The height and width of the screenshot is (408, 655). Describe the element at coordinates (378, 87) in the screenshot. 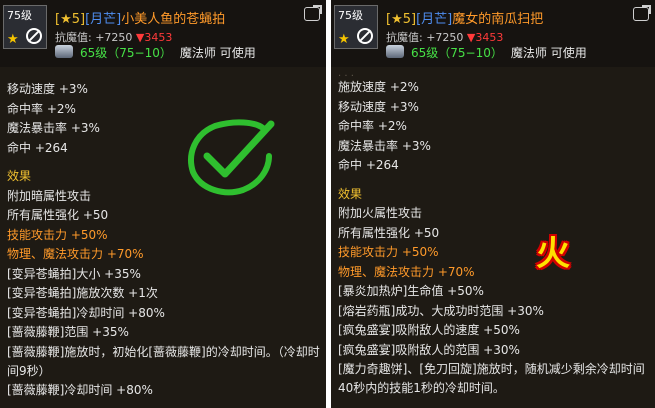

I see `stat-line: 施放速度 +2%` at that location.